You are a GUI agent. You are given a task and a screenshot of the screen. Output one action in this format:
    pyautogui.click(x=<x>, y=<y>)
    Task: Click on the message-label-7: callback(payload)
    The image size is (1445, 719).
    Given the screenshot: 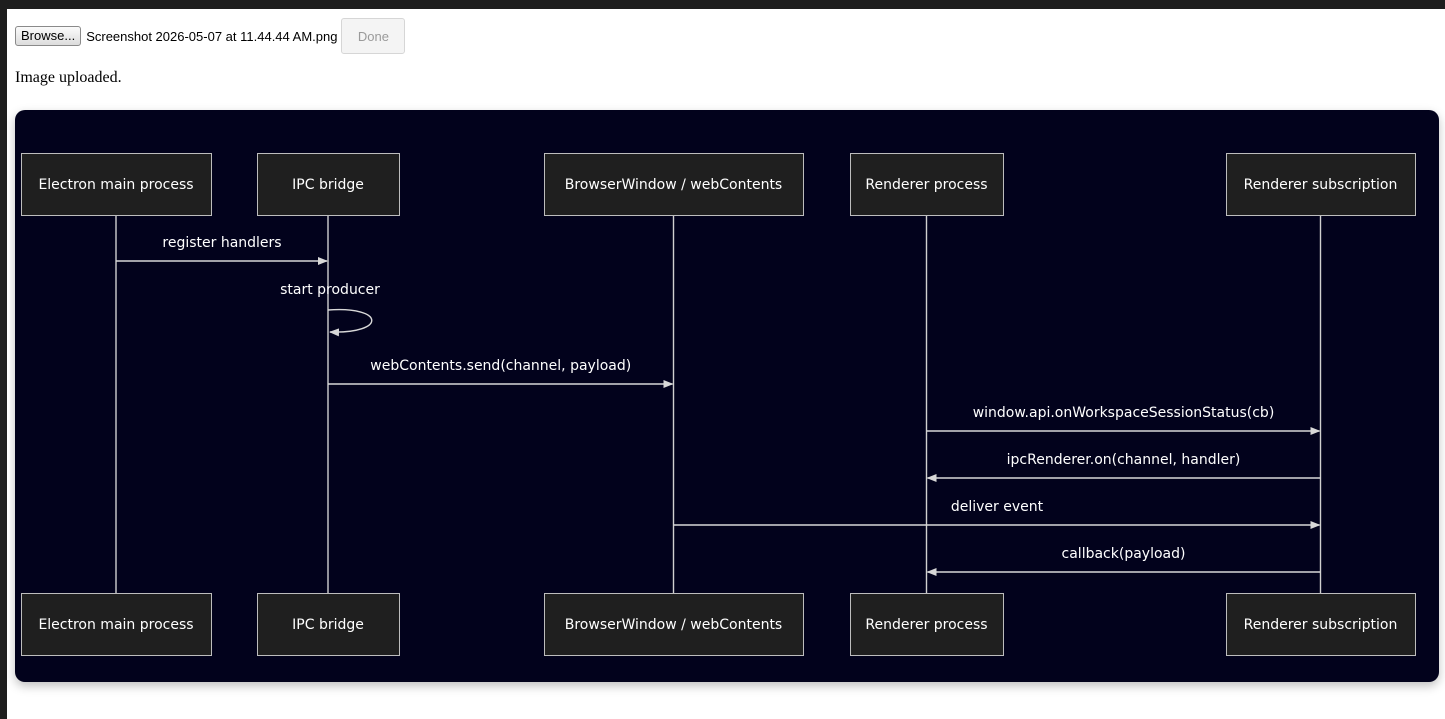 What is the action you would take?
    pyautogui.click(x=1124, y=554)
    